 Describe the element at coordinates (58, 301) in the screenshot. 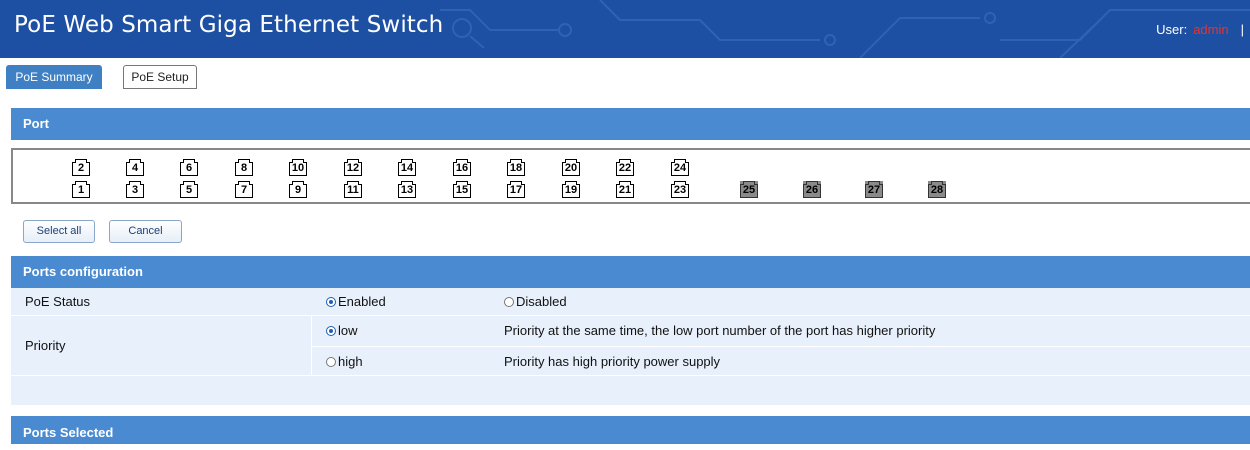

I see `poe-status-label: PoE Status` at that location.